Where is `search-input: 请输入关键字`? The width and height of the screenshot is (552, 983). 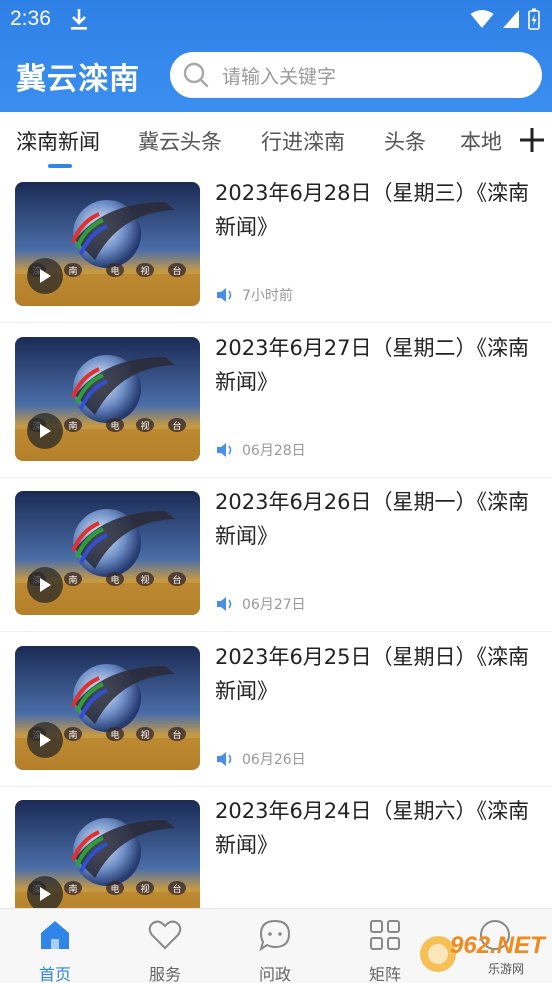
search-input: 请输入关键字 is located at coordinates (356, 75).